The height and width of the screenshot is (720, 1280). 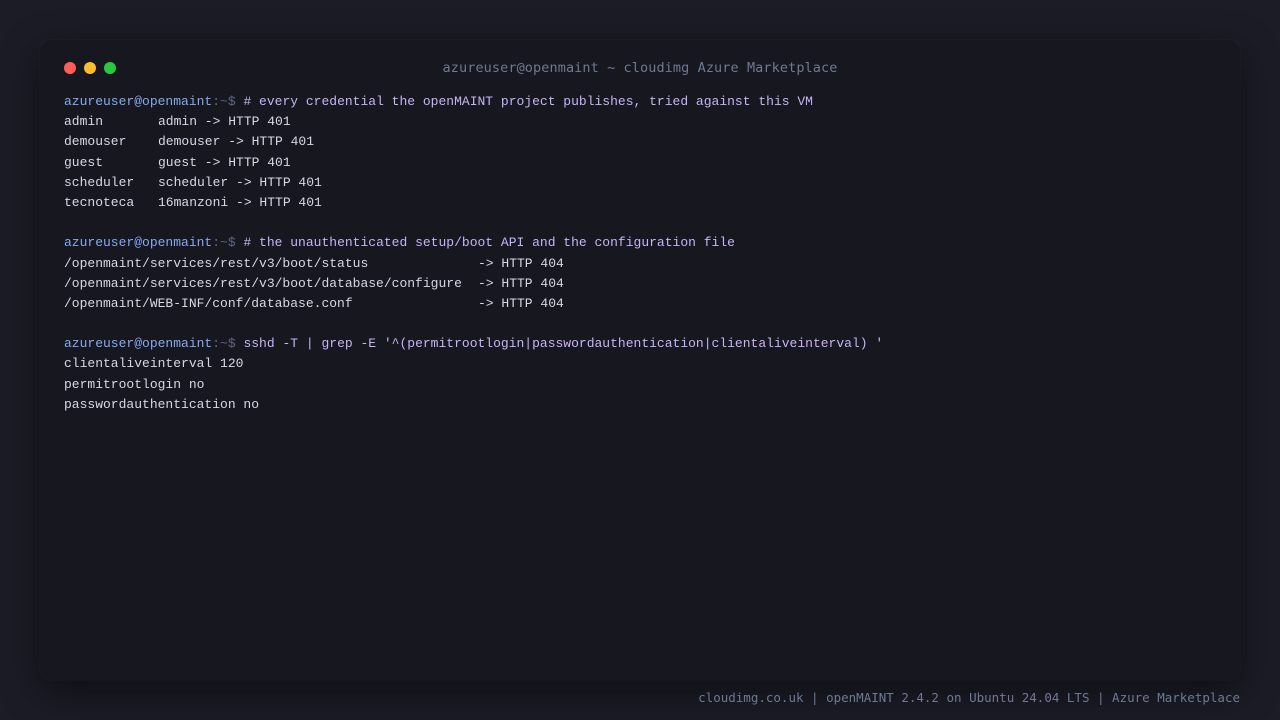 I want to click on output-line: admin admin -> HTTP 401, so click(x=639, y=122).